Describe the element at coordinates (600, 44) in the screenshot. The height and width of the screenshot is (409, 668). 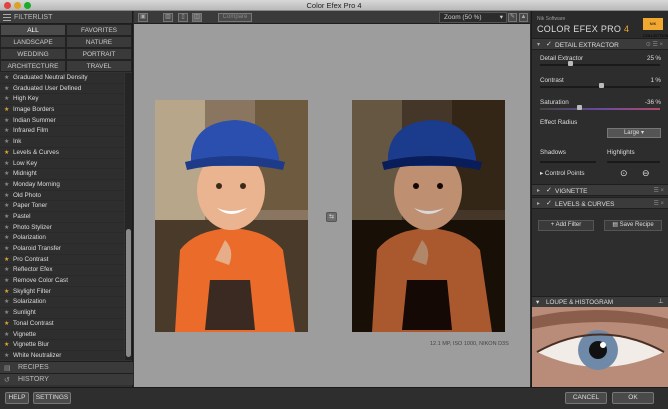
I see `detail-extractor-section-header: ▾ ✓ DETAIL EXTRACTOR ⊙ ☰ ×` at that location.